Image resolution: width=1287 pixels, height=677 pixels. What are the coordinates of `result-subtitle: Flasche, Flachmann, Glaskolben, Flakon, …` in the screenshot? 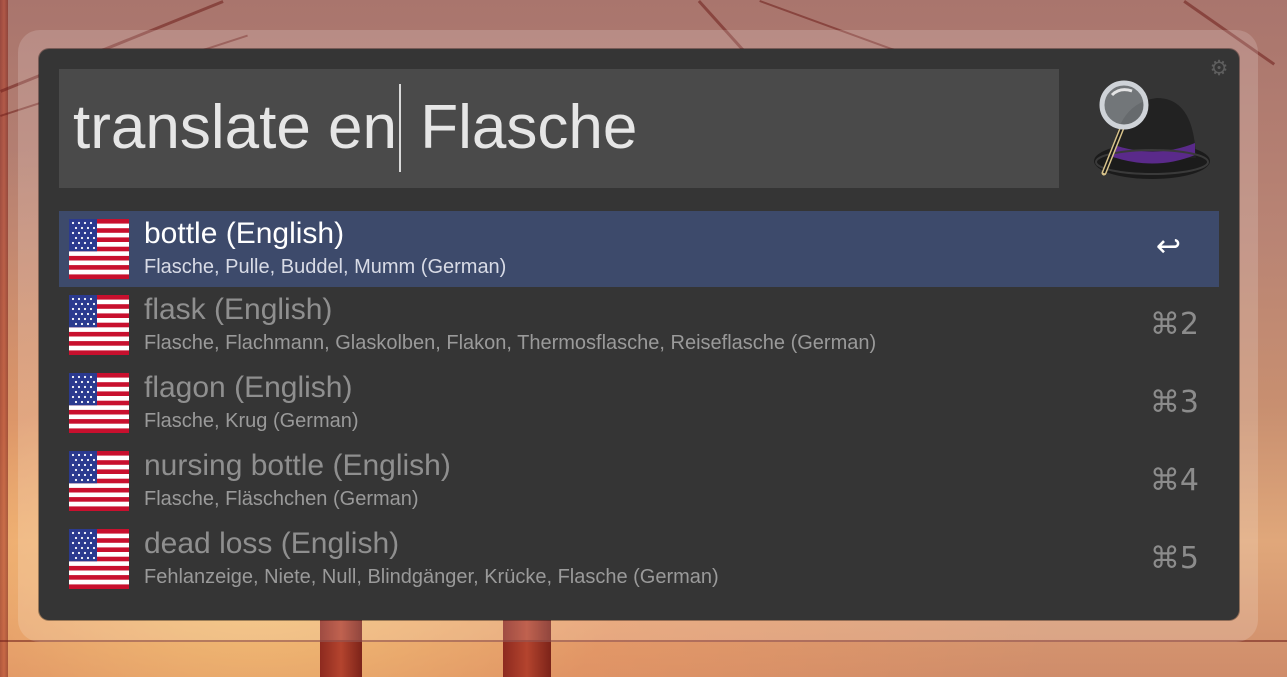 It's located at (510, 343).